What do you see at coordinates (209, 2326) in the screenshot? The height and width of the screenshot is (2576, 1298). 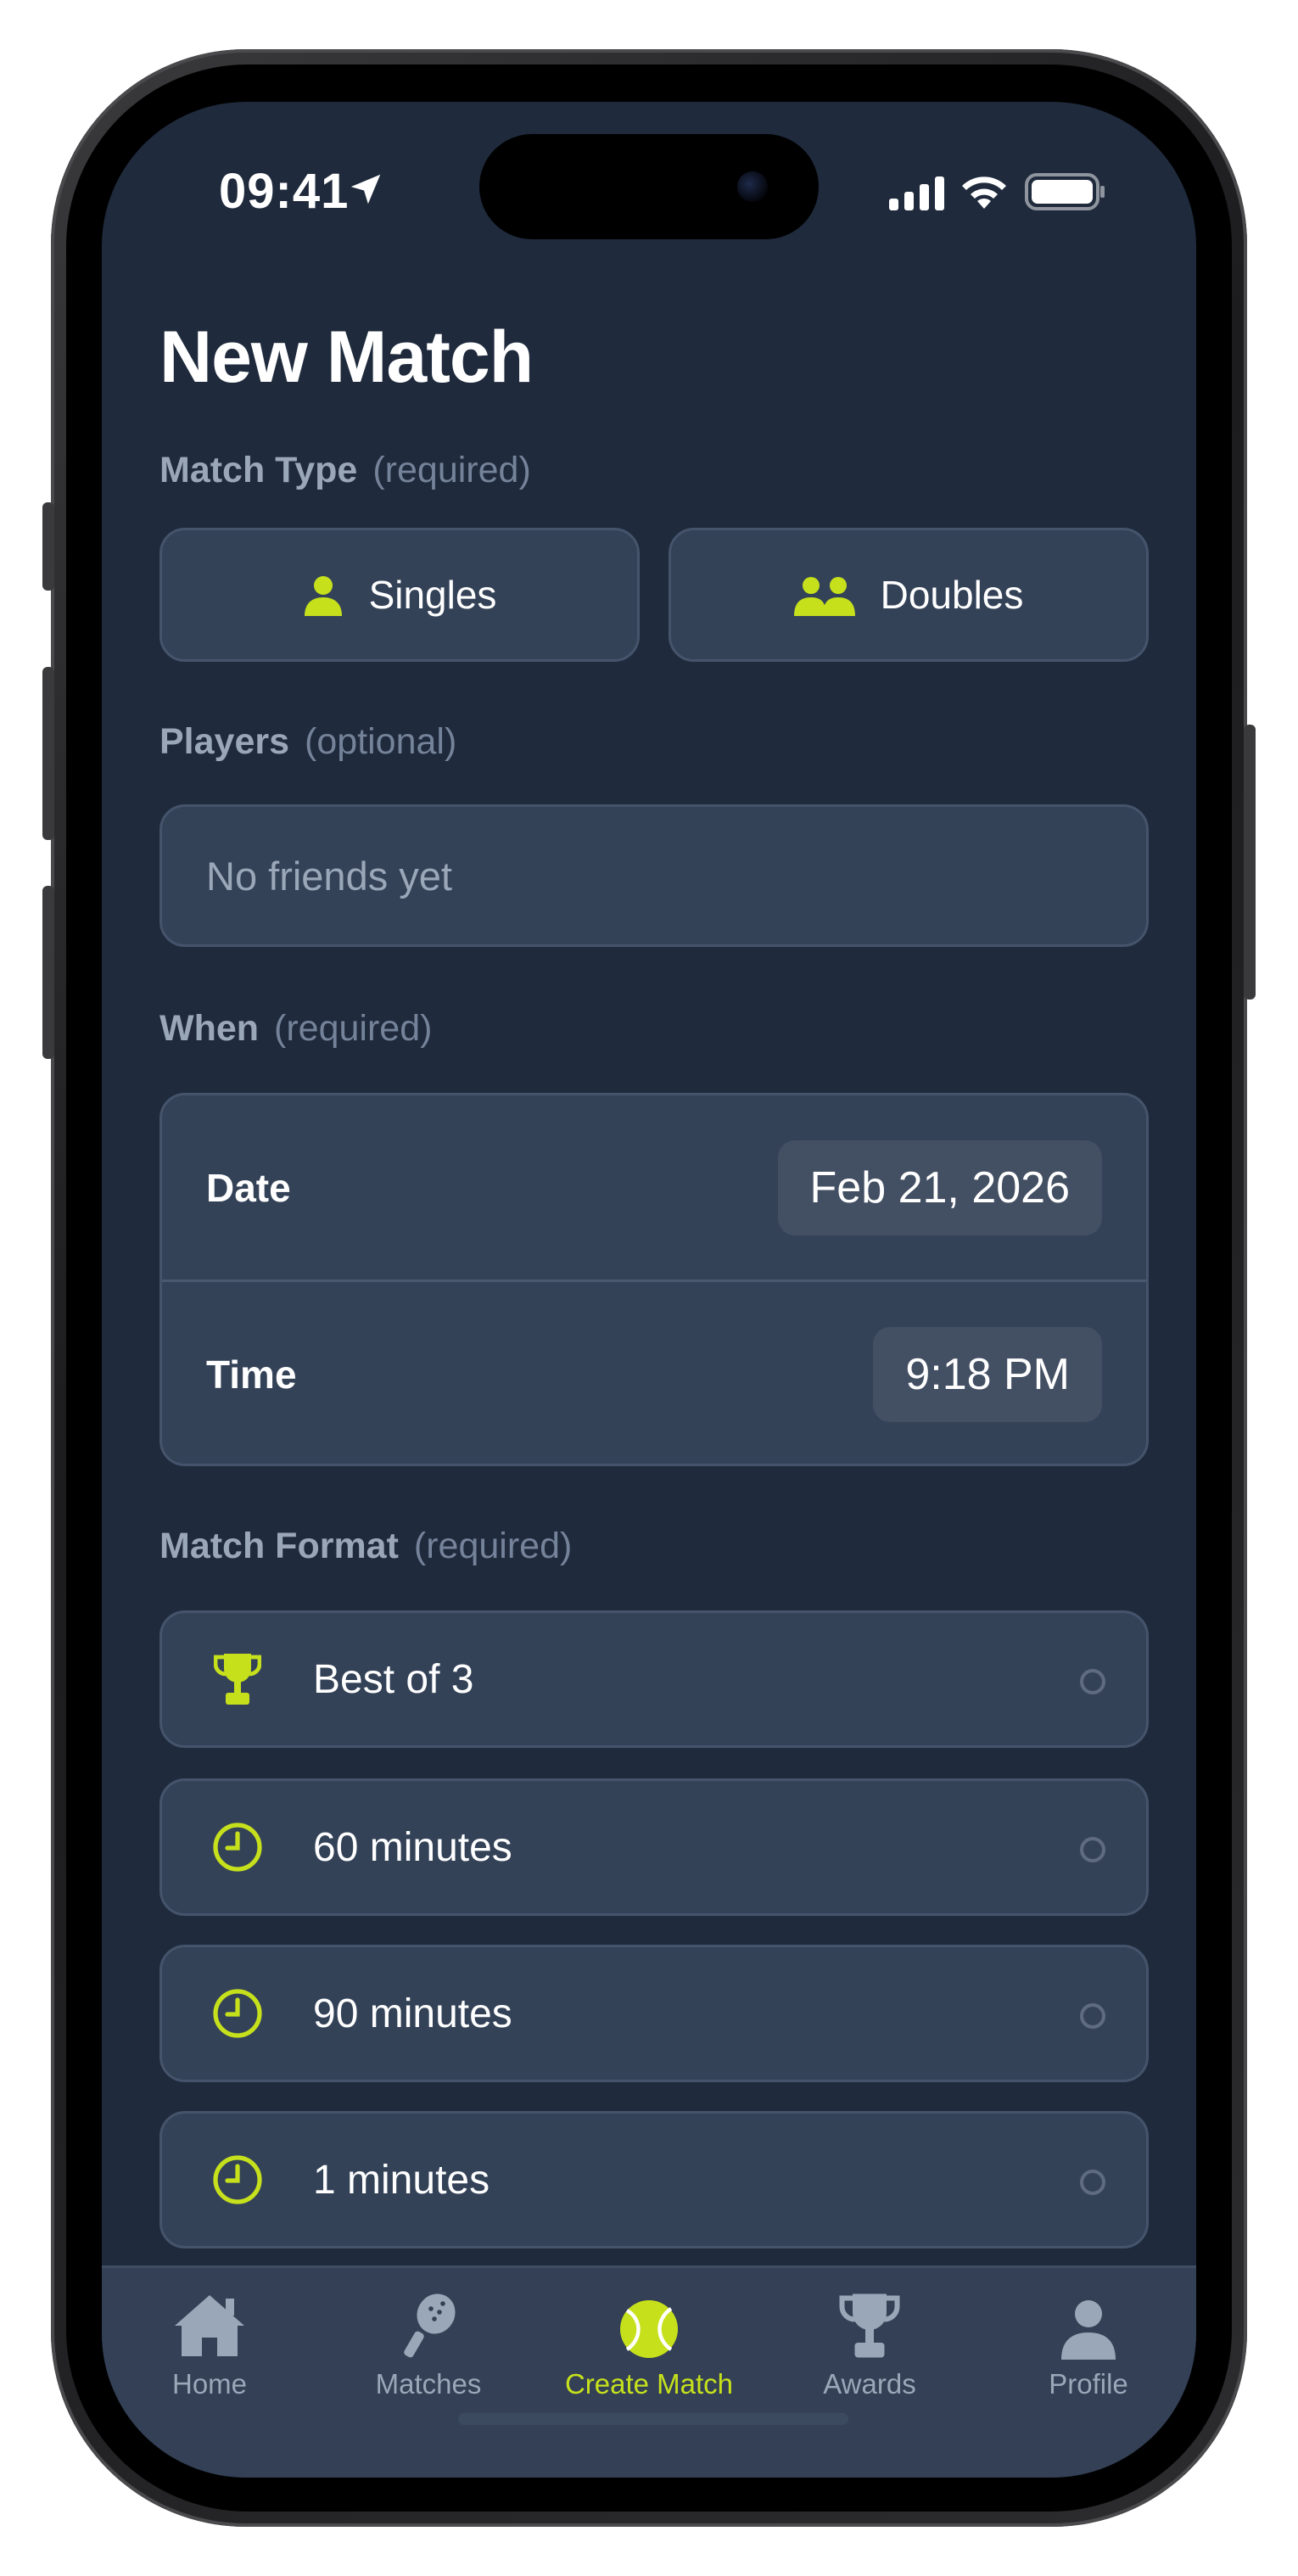 I see `home-icon` at bounding box center [209, 2326].